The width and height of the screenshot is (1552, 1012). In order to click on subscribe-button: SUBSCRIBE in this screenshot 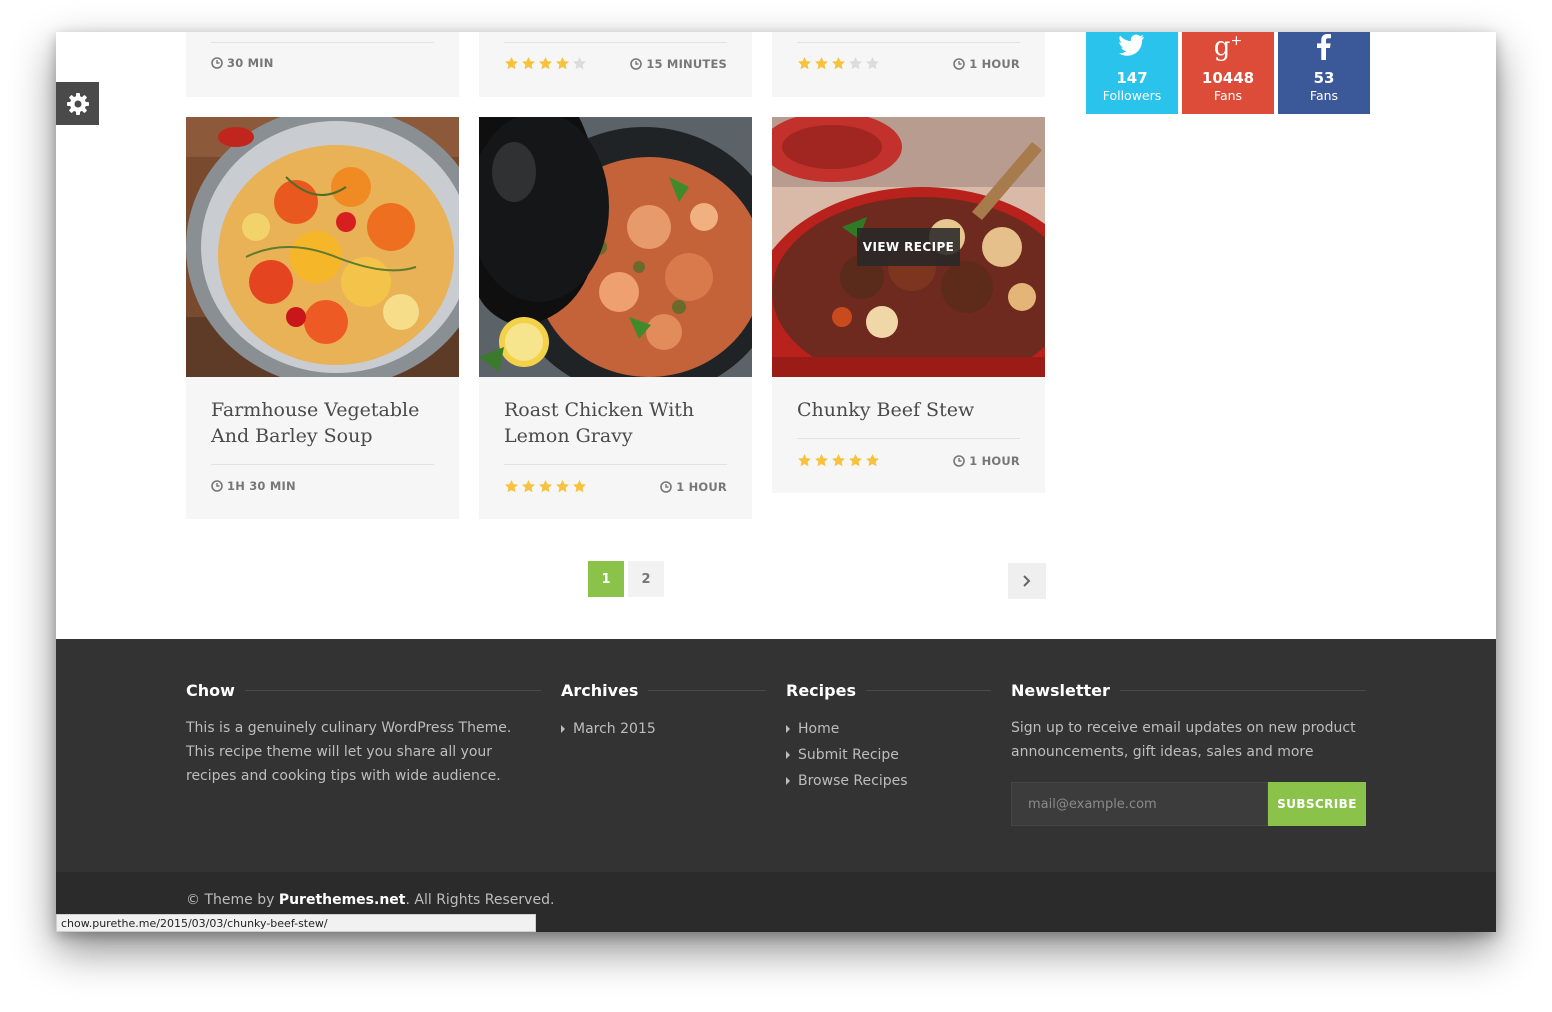, I will do `click(1317, 804)`.